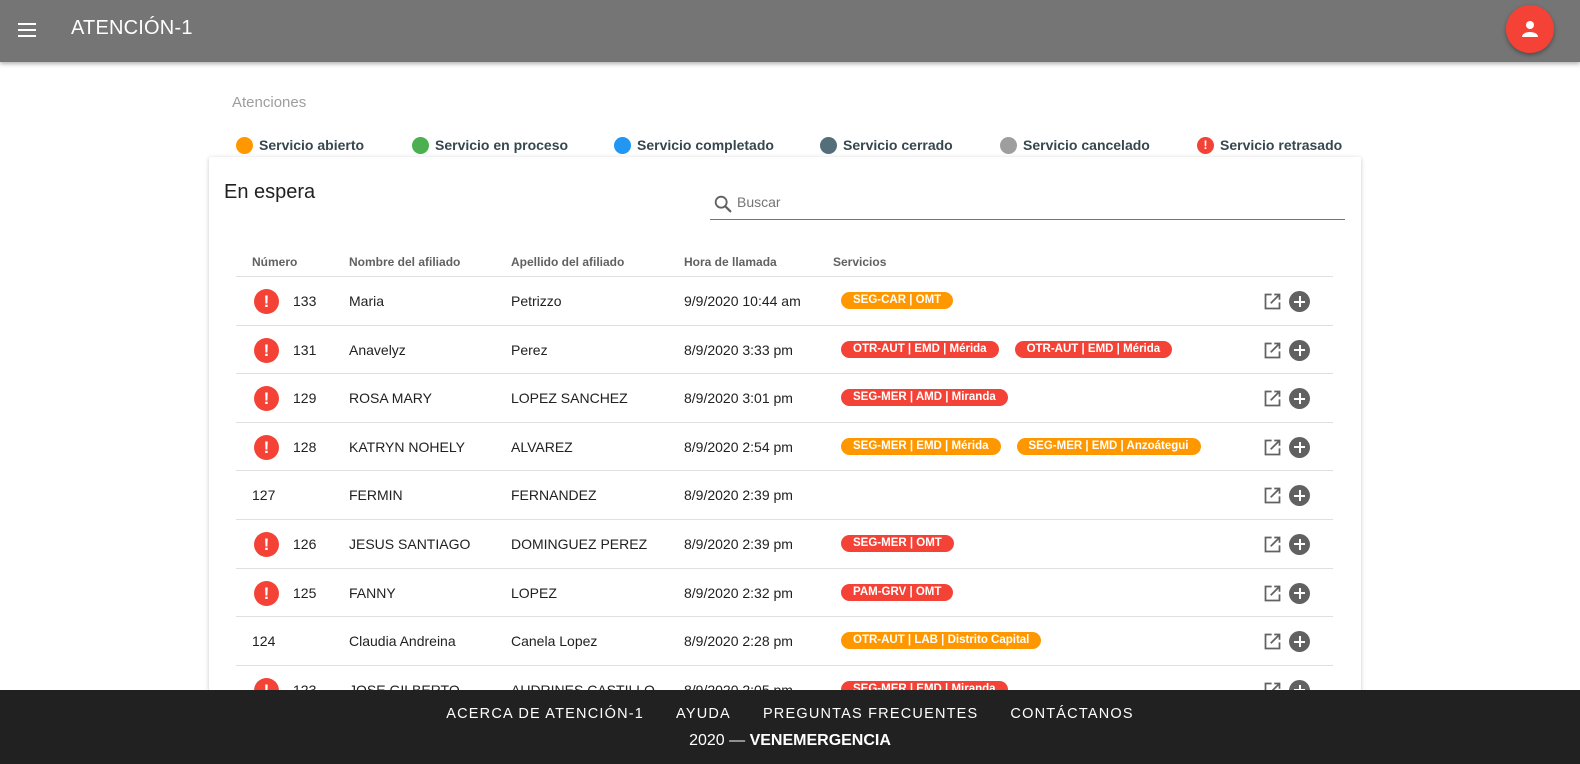 The width and height of the screenshot is (1580, 764). Describe the element at coordinates (407, 446) in the screenshot. I see `cell-nombre: KATRYN NOHELY` at that location.